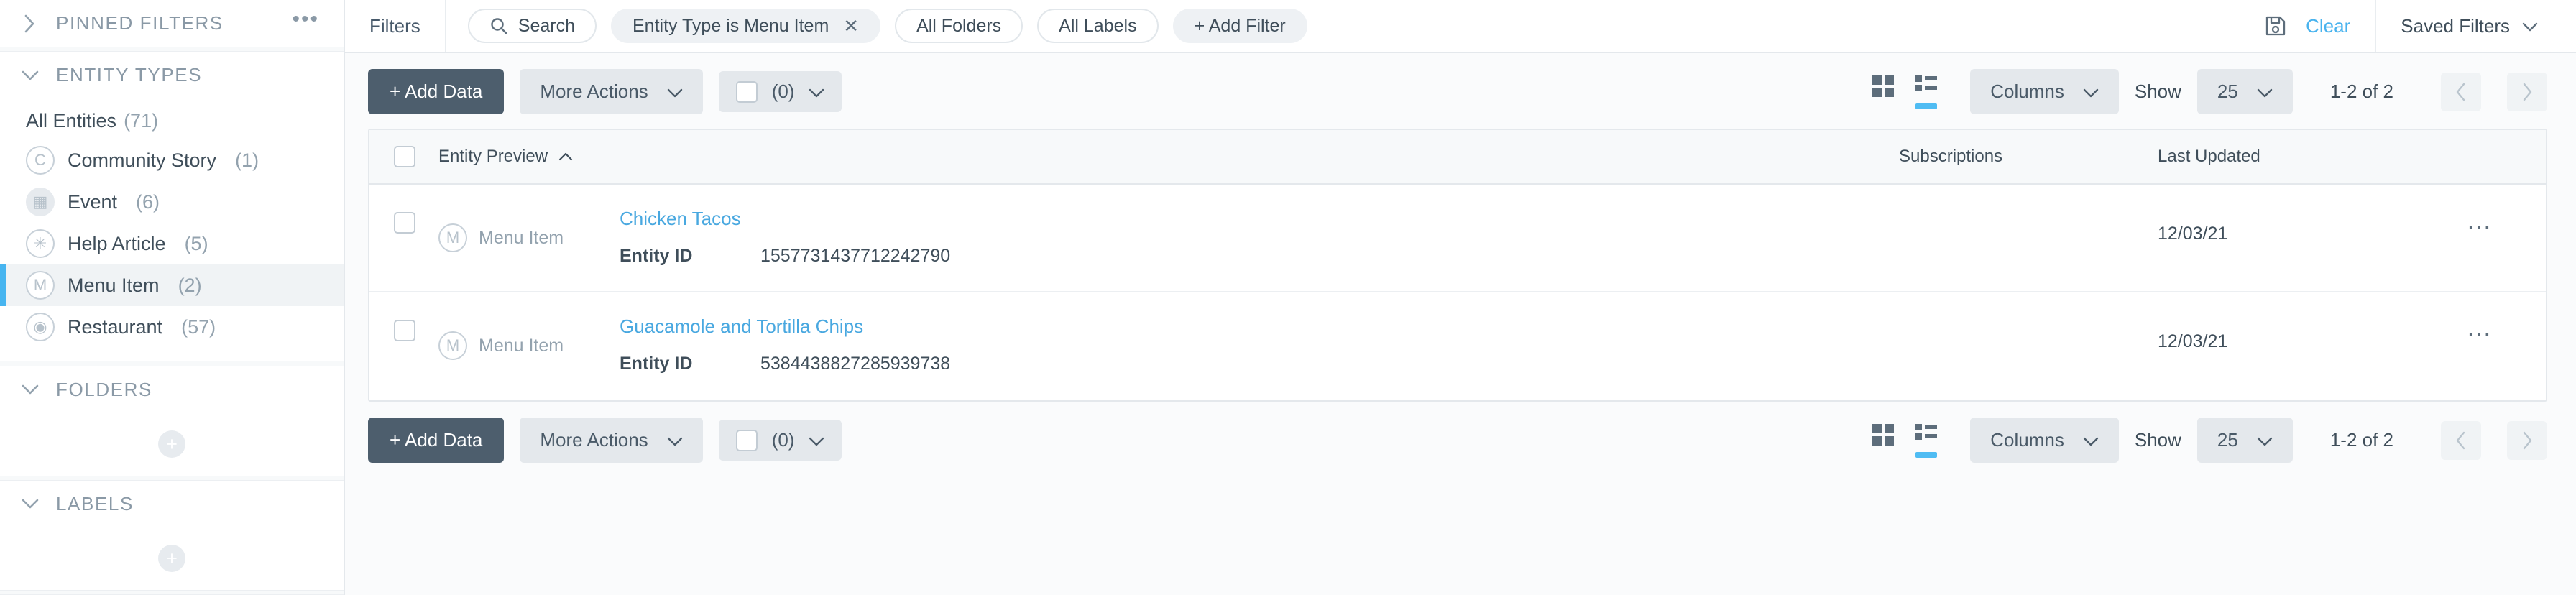 This screenshot has width=2576, height=595. I want to click on chevron-right-icon, so click(30, 24).